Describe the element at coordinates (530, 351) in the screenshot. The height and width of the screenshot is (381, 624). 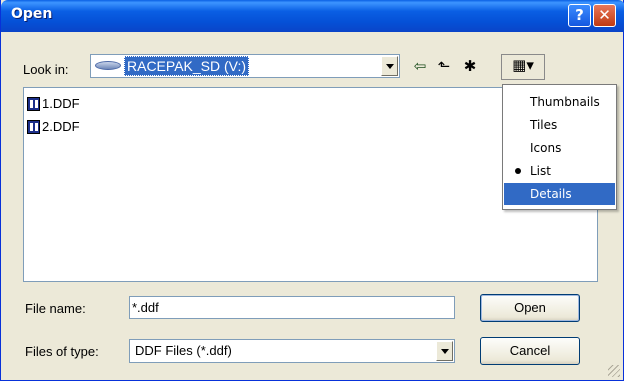
I see `cancel-button: Cancel` at that location.